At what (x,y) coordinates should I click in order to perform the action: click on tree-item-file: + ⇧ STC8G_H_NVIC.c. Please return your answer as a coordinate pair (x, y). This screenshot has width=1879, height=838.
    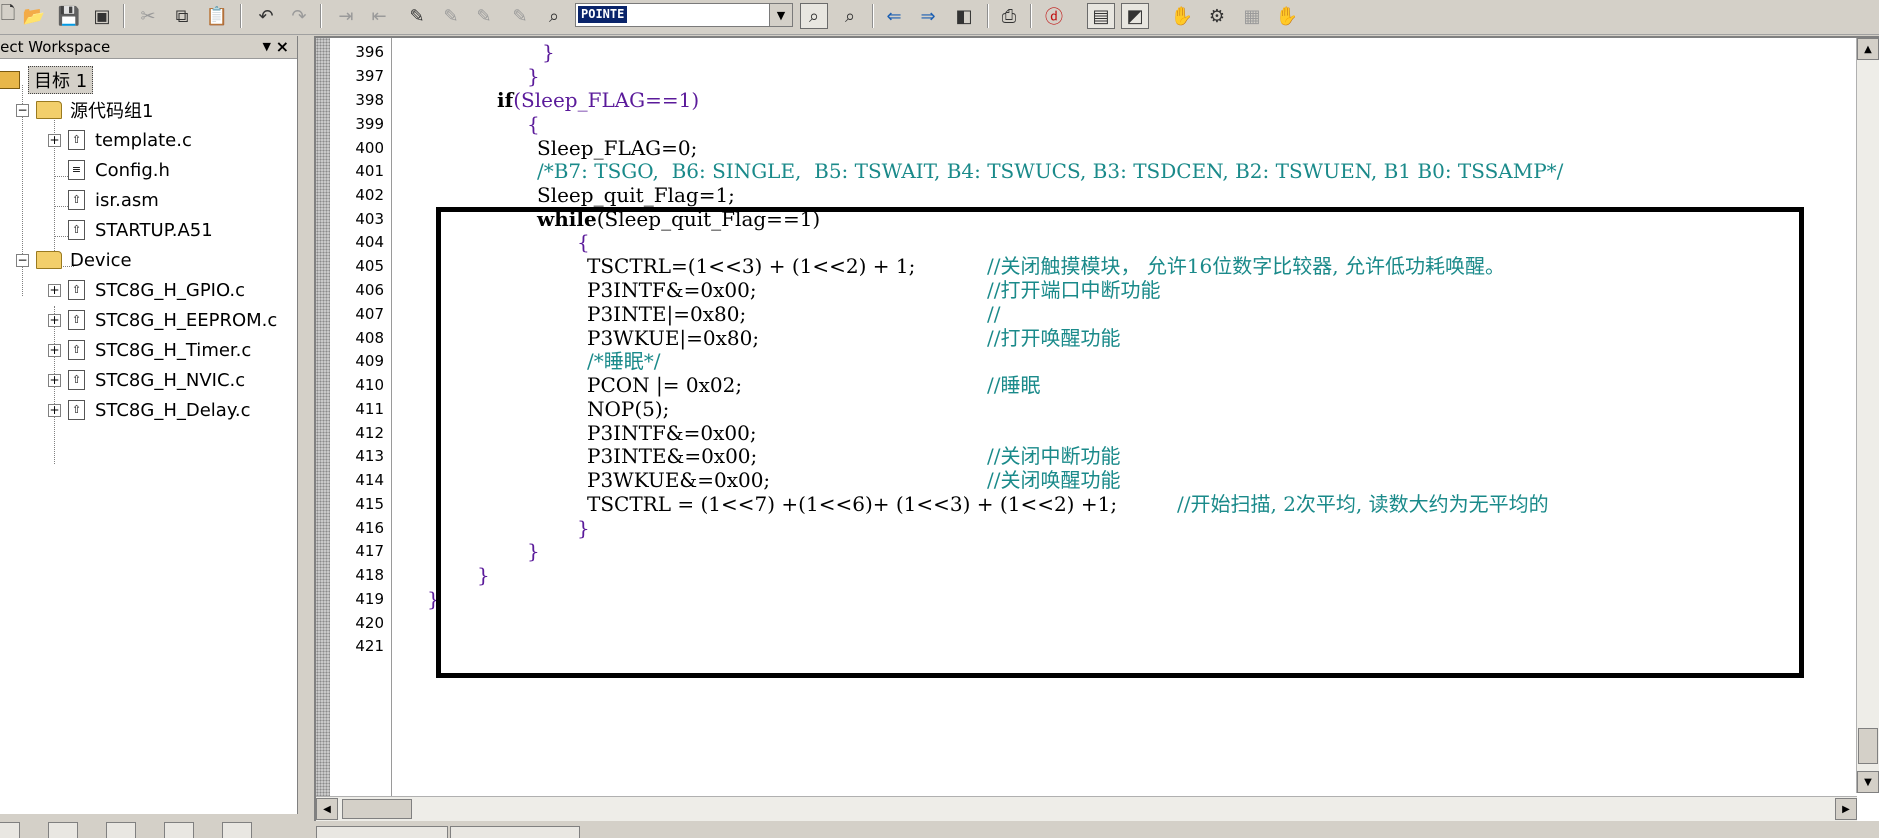
    Looking at the image, I should click on (146, 380).